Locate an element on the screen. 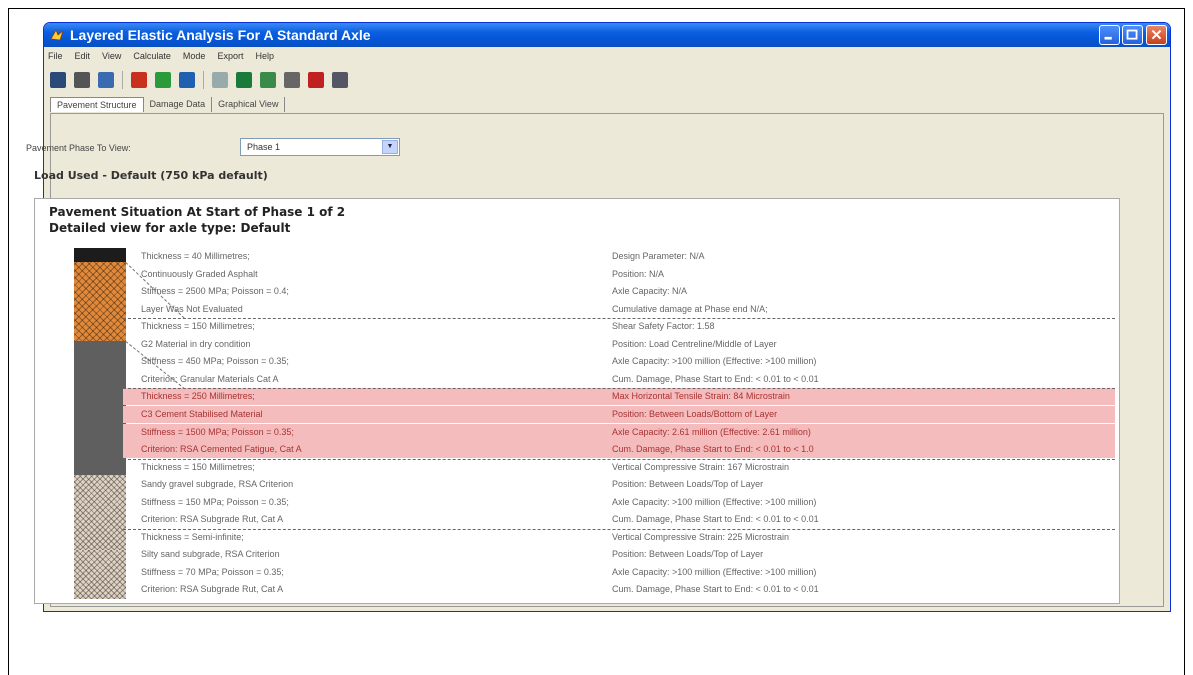  layer-property: G2 Material in dry condition is located at coordinates (196, 343).